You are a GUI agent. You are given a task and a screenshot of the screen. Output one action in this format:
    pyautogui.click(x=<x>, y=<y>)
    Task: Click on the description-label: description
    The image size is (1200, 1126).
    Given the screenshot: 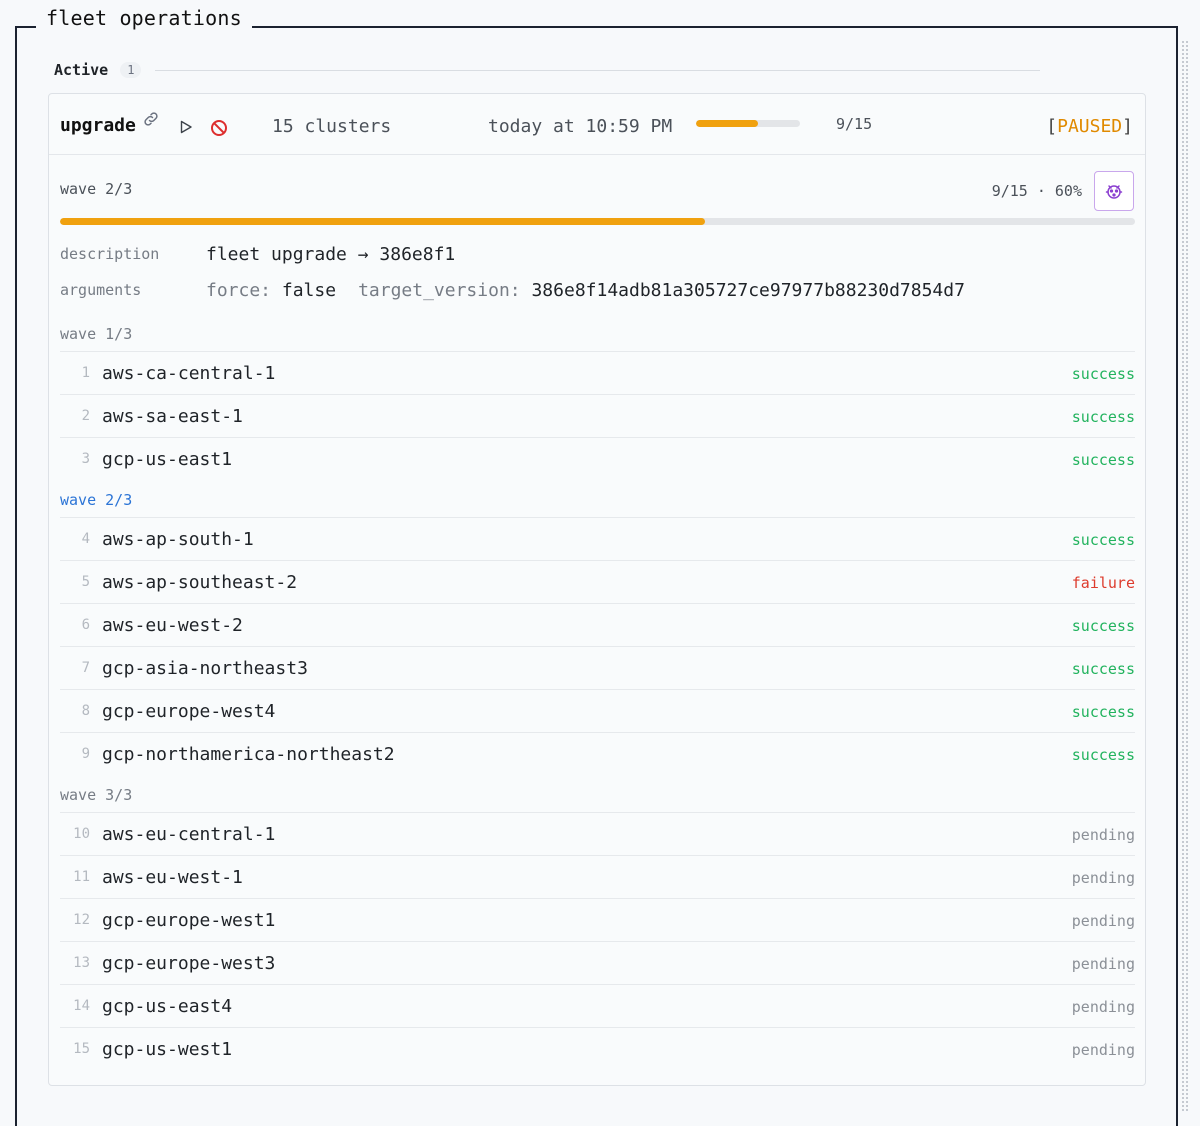 What is the action you would take?
    pyautogui.click(x=110, y=254)
    